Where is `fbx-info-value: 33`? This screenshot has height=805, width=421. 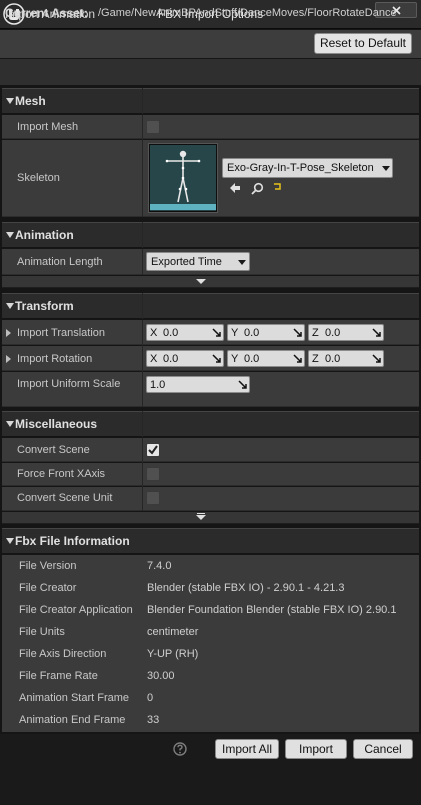
fbx-info-value: 33 is located at coordinates (153, 720).